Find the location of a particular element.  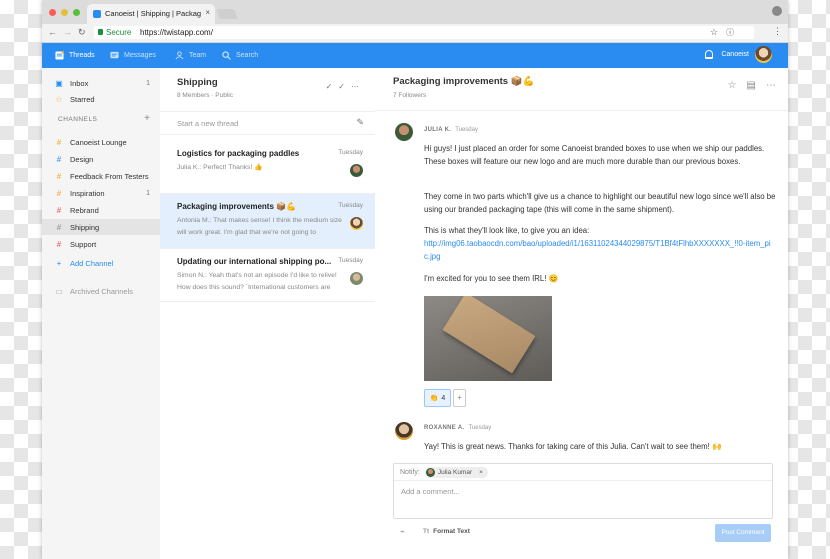

sidebar-item-design: # Design is located at coordinates (101, 159).